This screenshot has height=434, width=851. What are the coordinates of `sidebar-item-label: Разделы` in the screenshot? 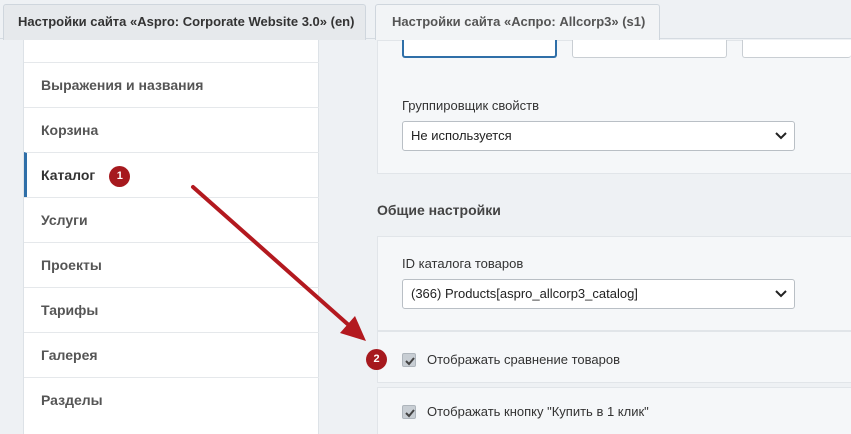 It's located at (72, 400).